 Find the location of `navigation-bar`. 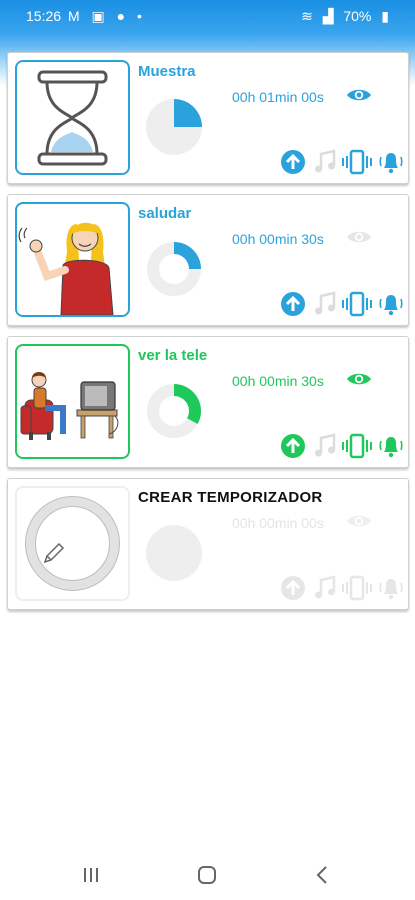

navigation-bar is located at coordinates (207, 875).